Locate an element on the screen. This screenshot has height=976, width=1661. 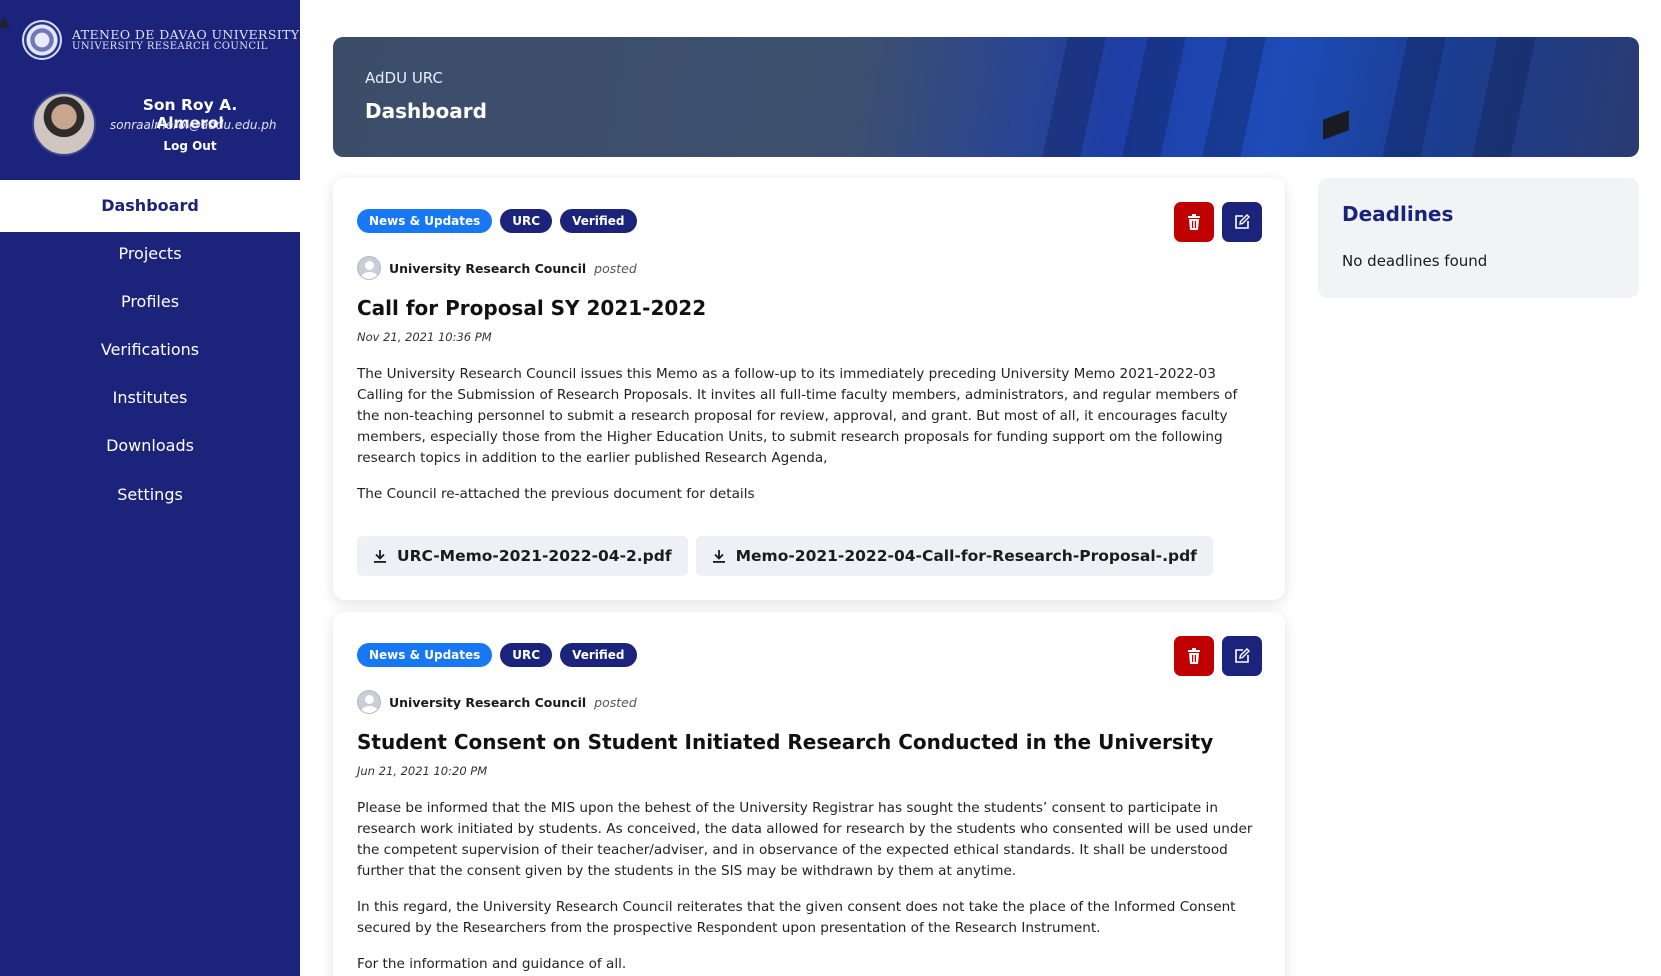
nav-item-downloads: Downloads is located at coordinates (150, 446).